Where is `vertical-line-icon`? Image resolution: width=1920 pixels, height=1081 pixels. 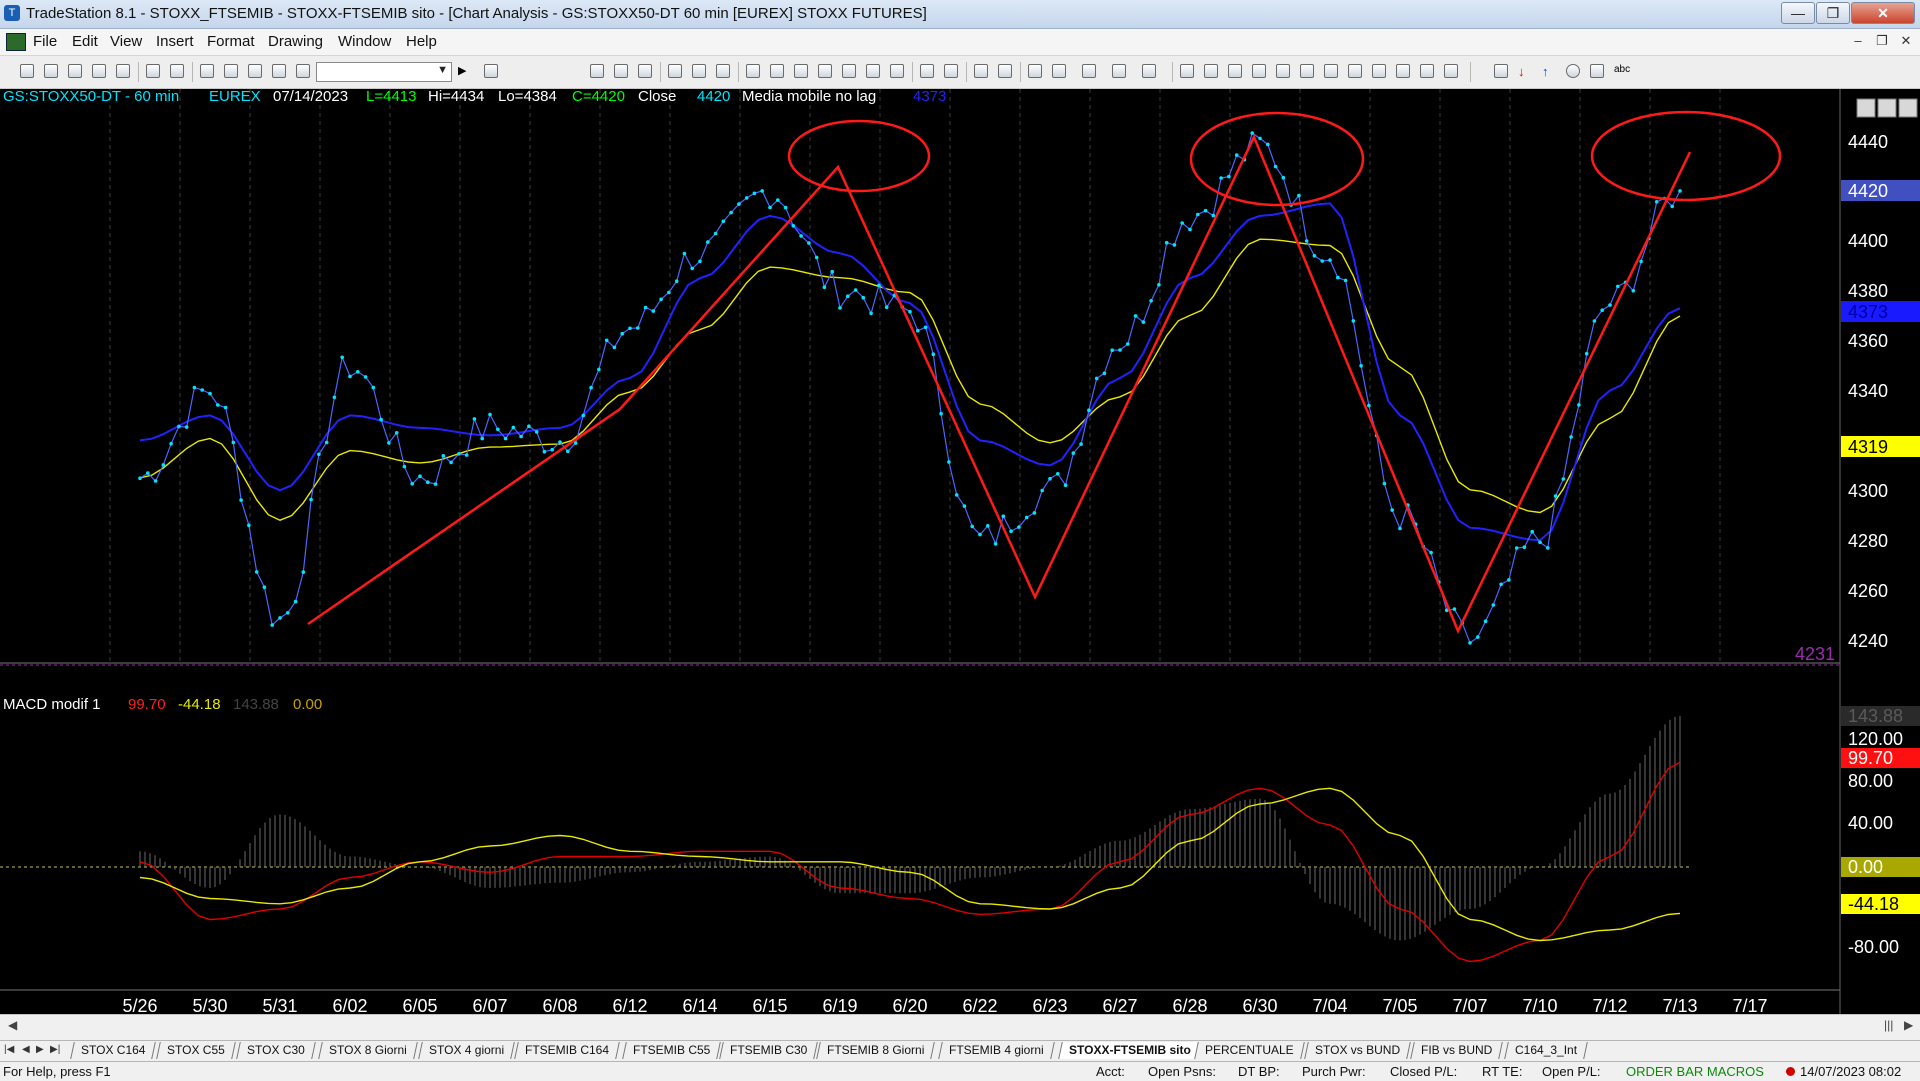 vertical-line-icon is located at coordinates (1211, 71).